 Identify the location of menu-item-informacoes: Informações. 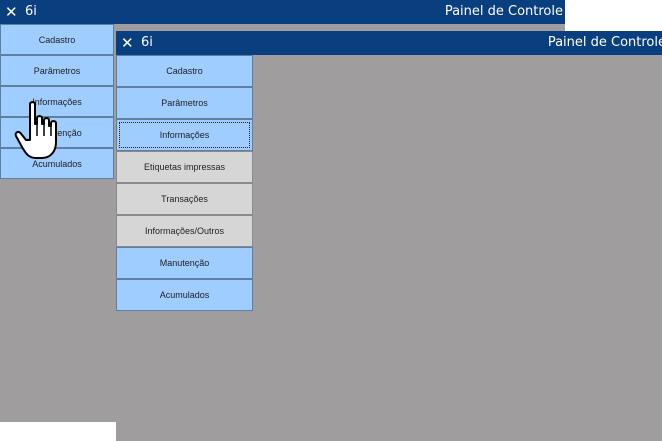
(184, 135).